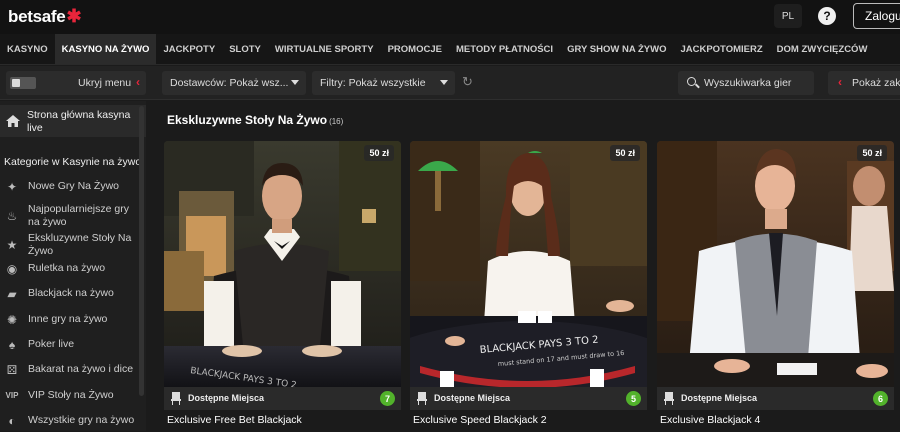 The width and height of the screenshot is (900, 432). Describe the element at coordinates (12, 395) in the screenshot. I see `vip-icon: VIP` at that location.